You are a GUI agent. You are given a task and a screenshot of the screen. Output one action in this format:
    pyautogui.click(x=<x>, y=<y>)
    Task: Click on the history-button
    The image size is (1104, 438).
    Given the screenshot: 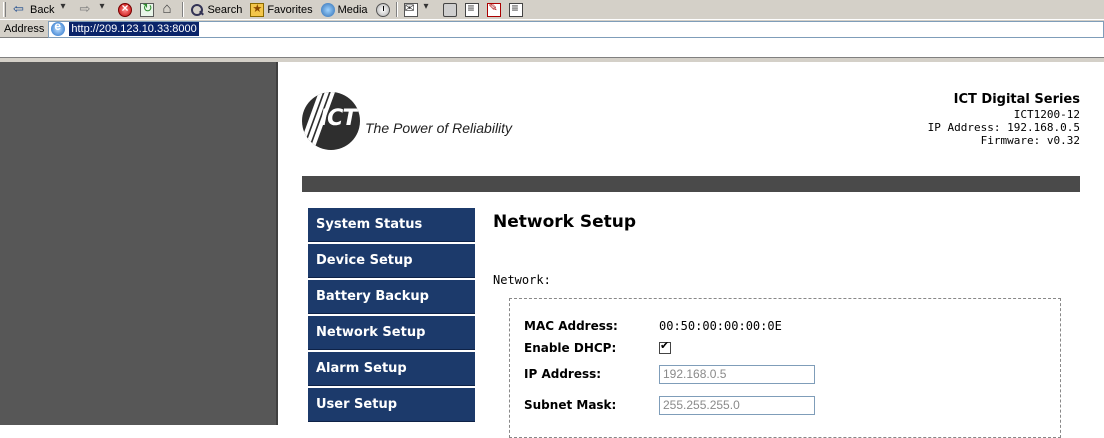 What is the action you would take?
    pyautogui.click(x=383, y=9)
    